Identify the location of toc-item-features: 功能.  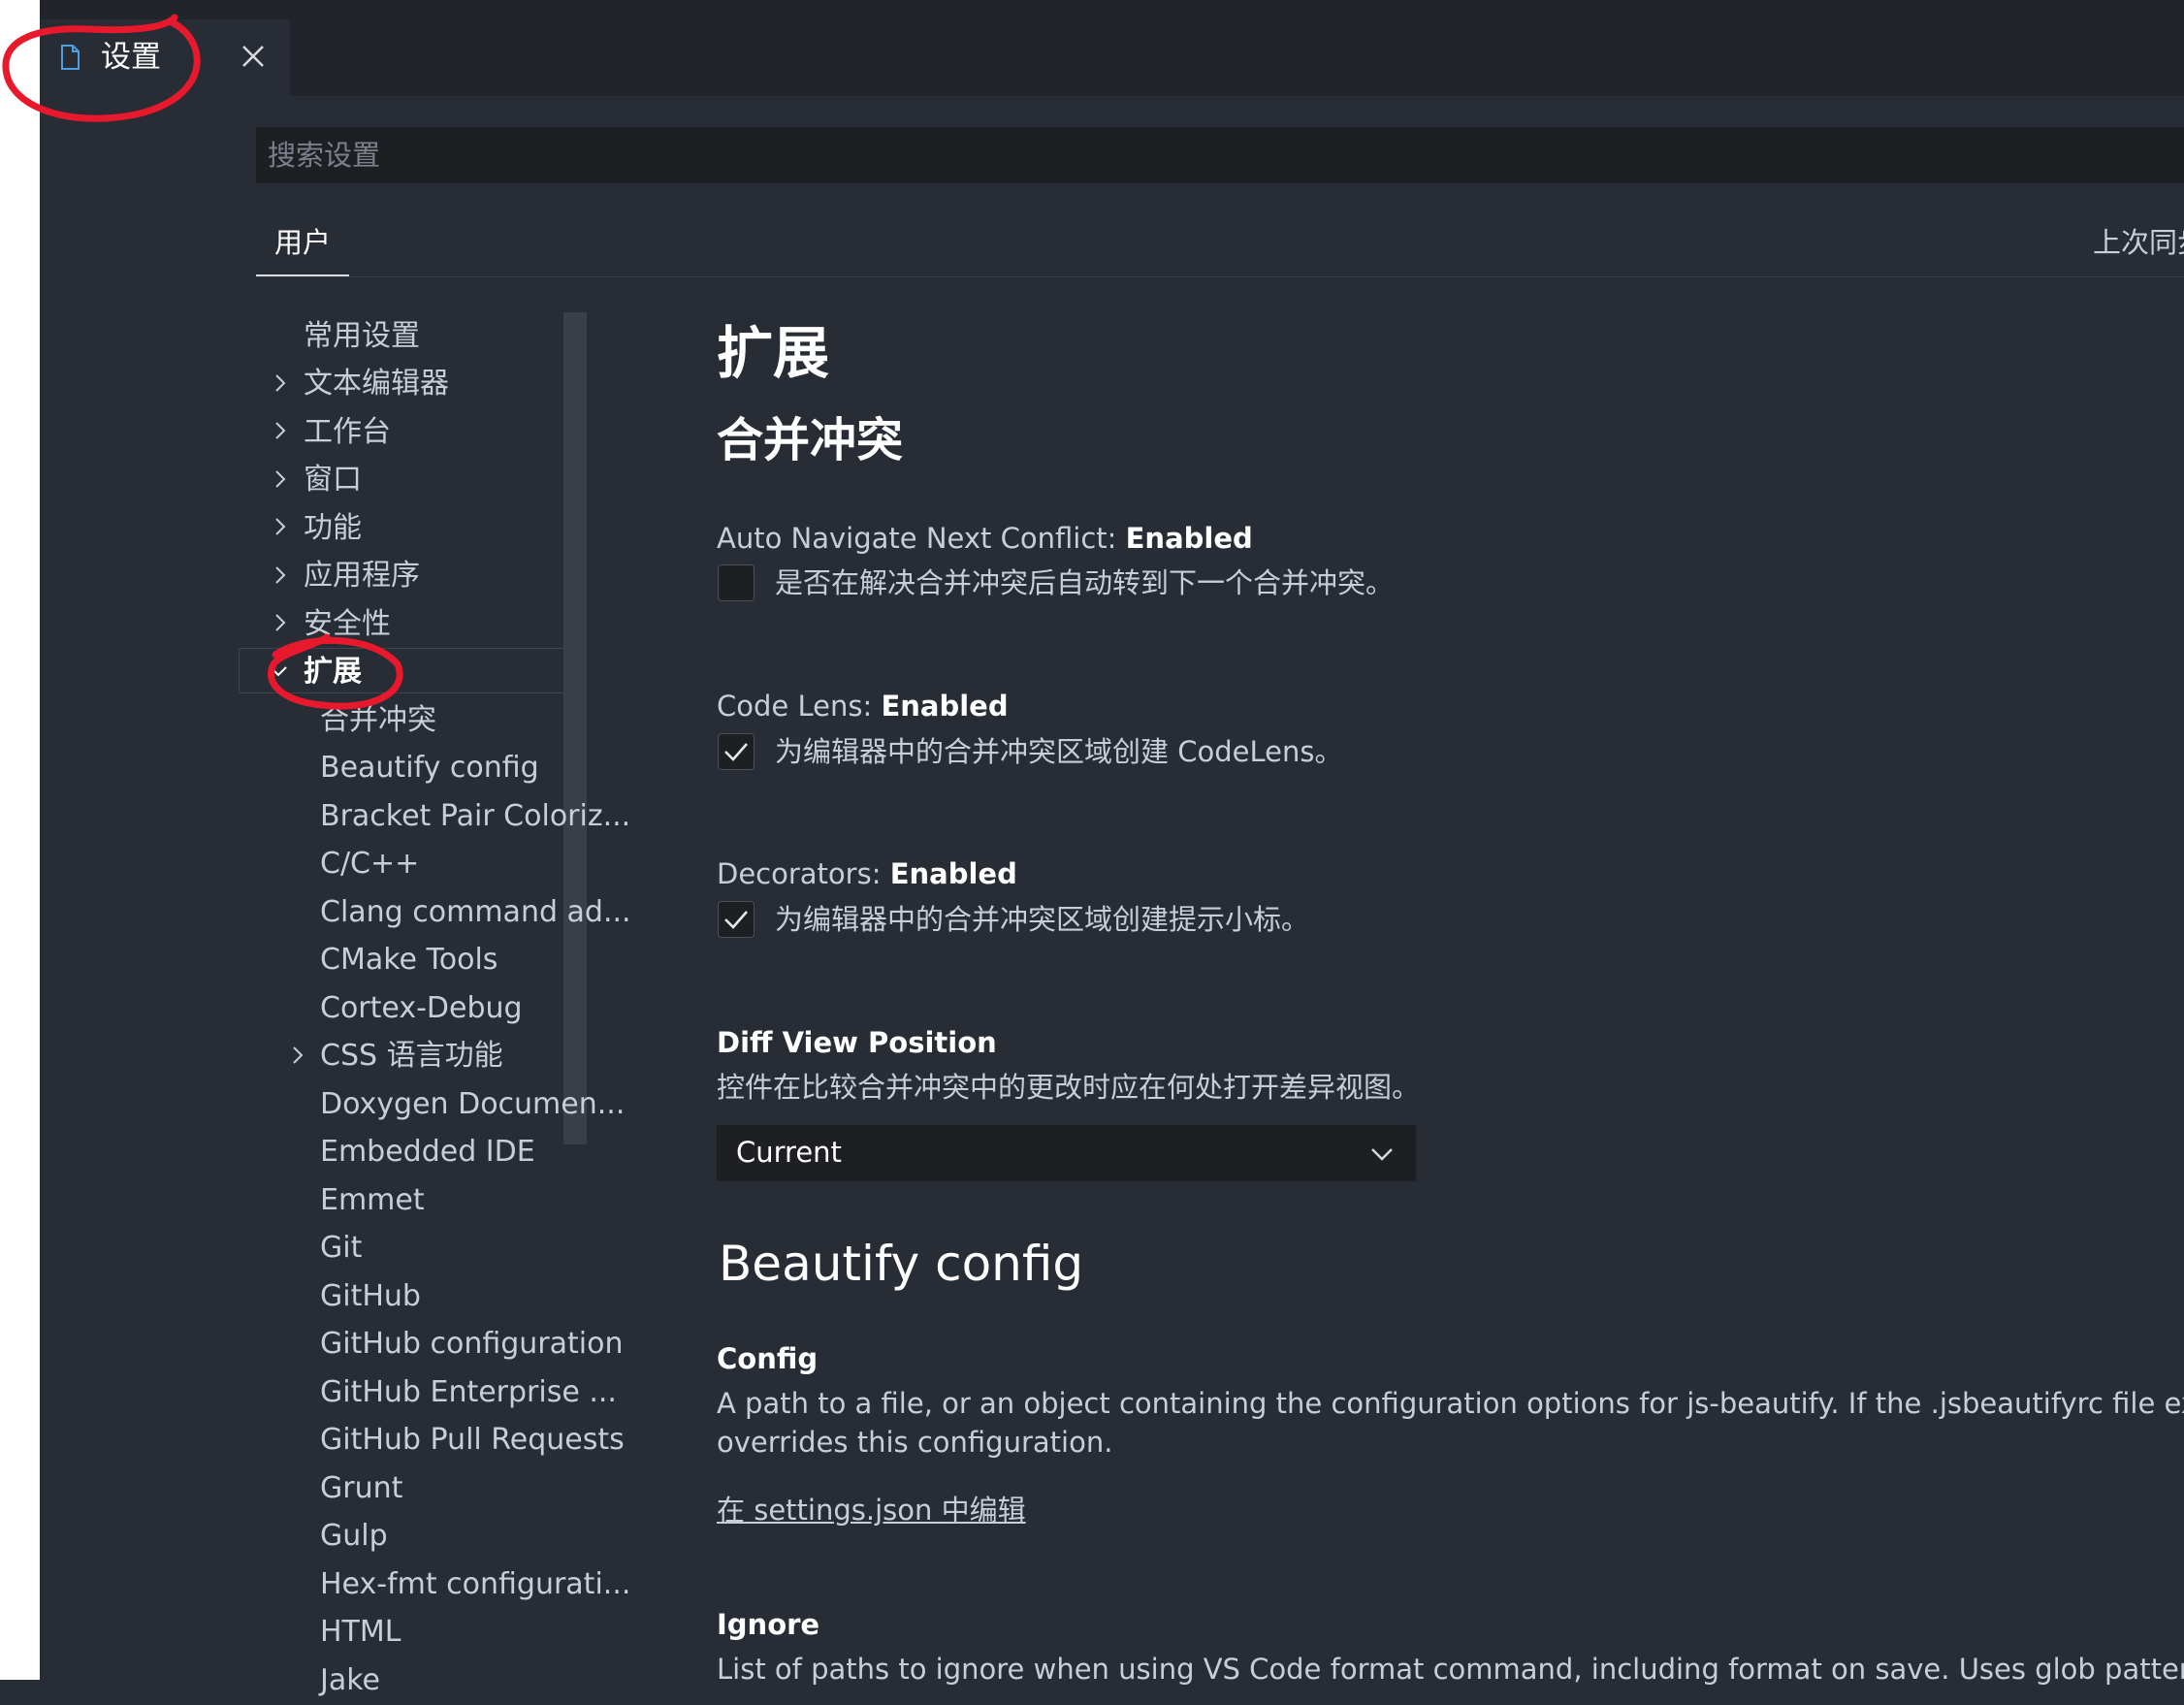
(333, 528).